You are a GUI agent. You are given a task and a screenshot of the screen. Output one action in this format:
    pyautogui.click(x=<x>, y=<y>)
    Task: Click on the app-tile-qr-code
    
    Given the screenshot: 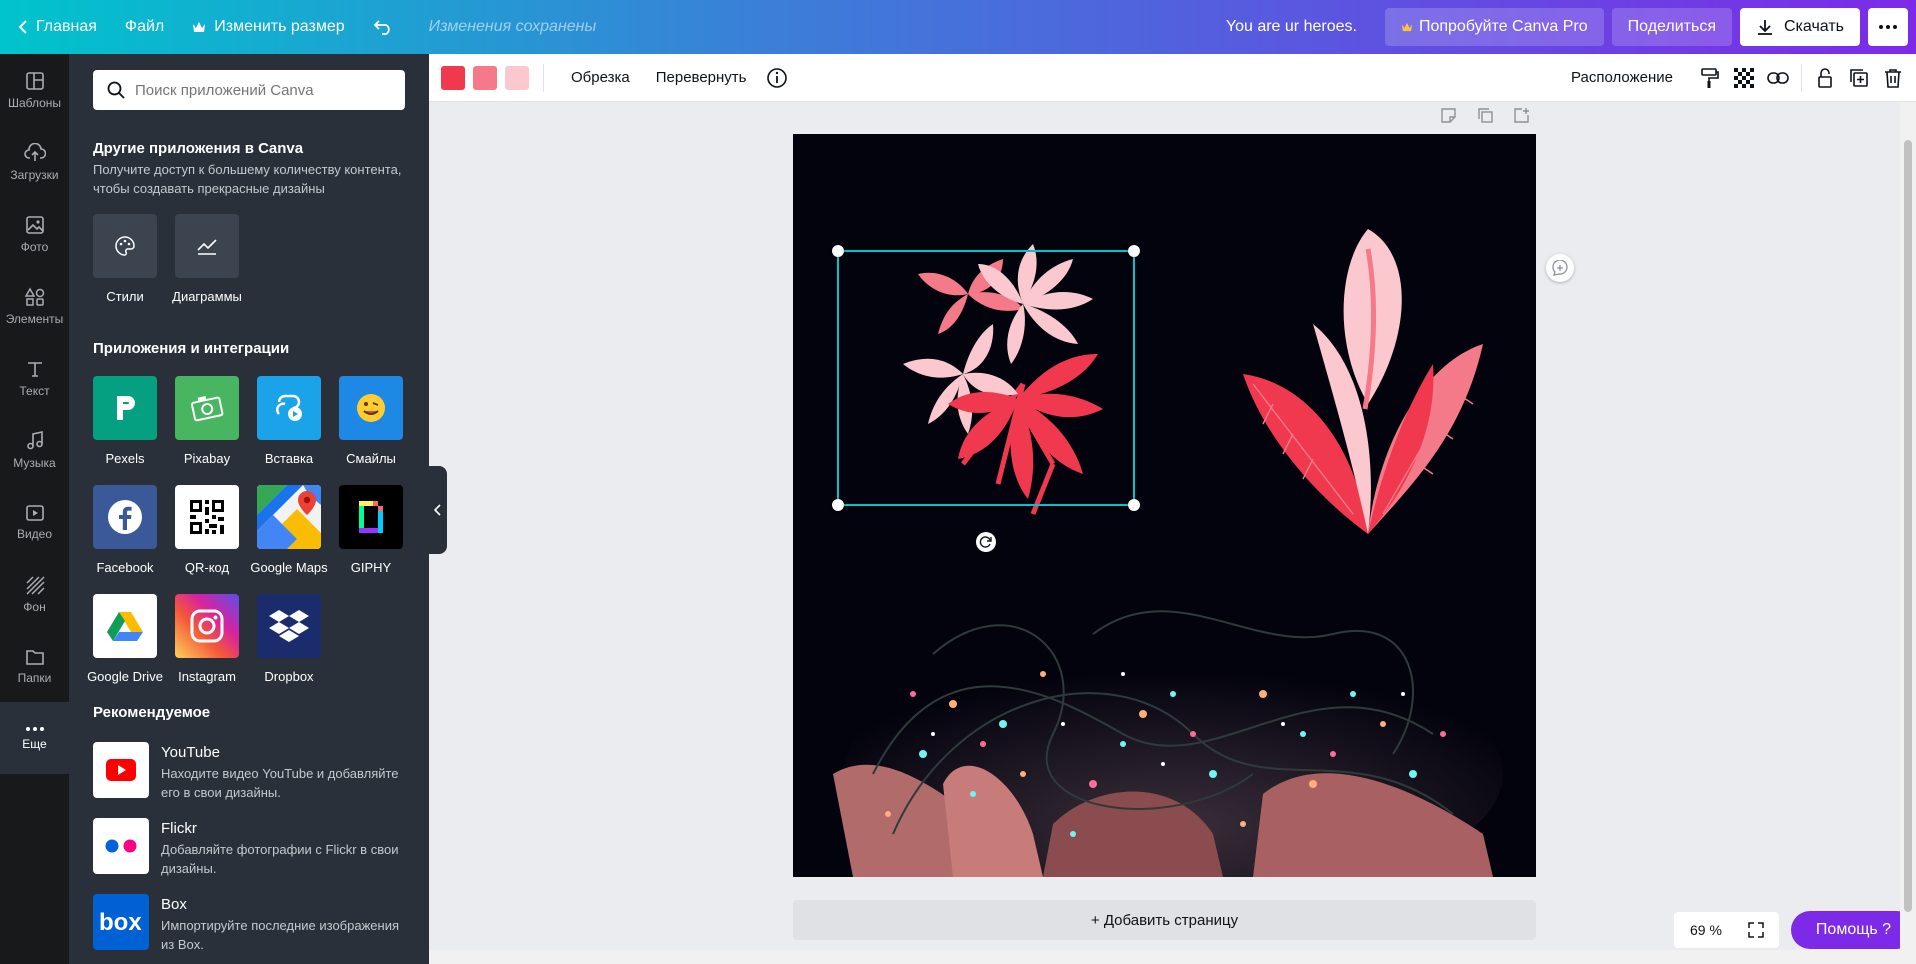 What is the action you would take?
    pyautogui.click(x=207, y=517)
    